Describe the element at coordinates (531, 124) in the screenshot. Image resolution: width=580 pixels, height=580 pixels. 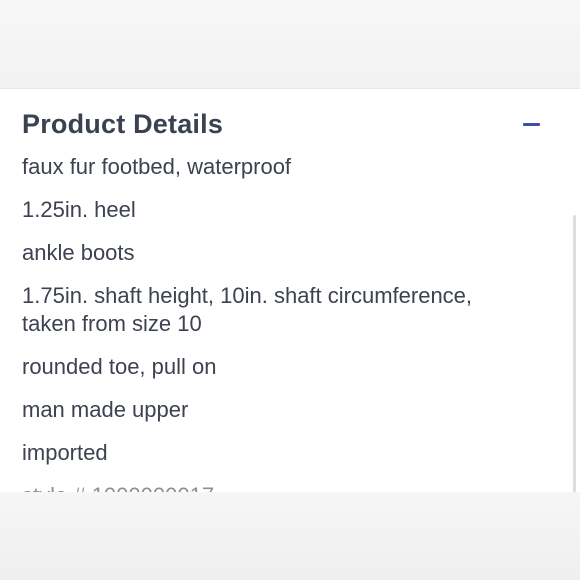
I see `minus-icon` at that location.